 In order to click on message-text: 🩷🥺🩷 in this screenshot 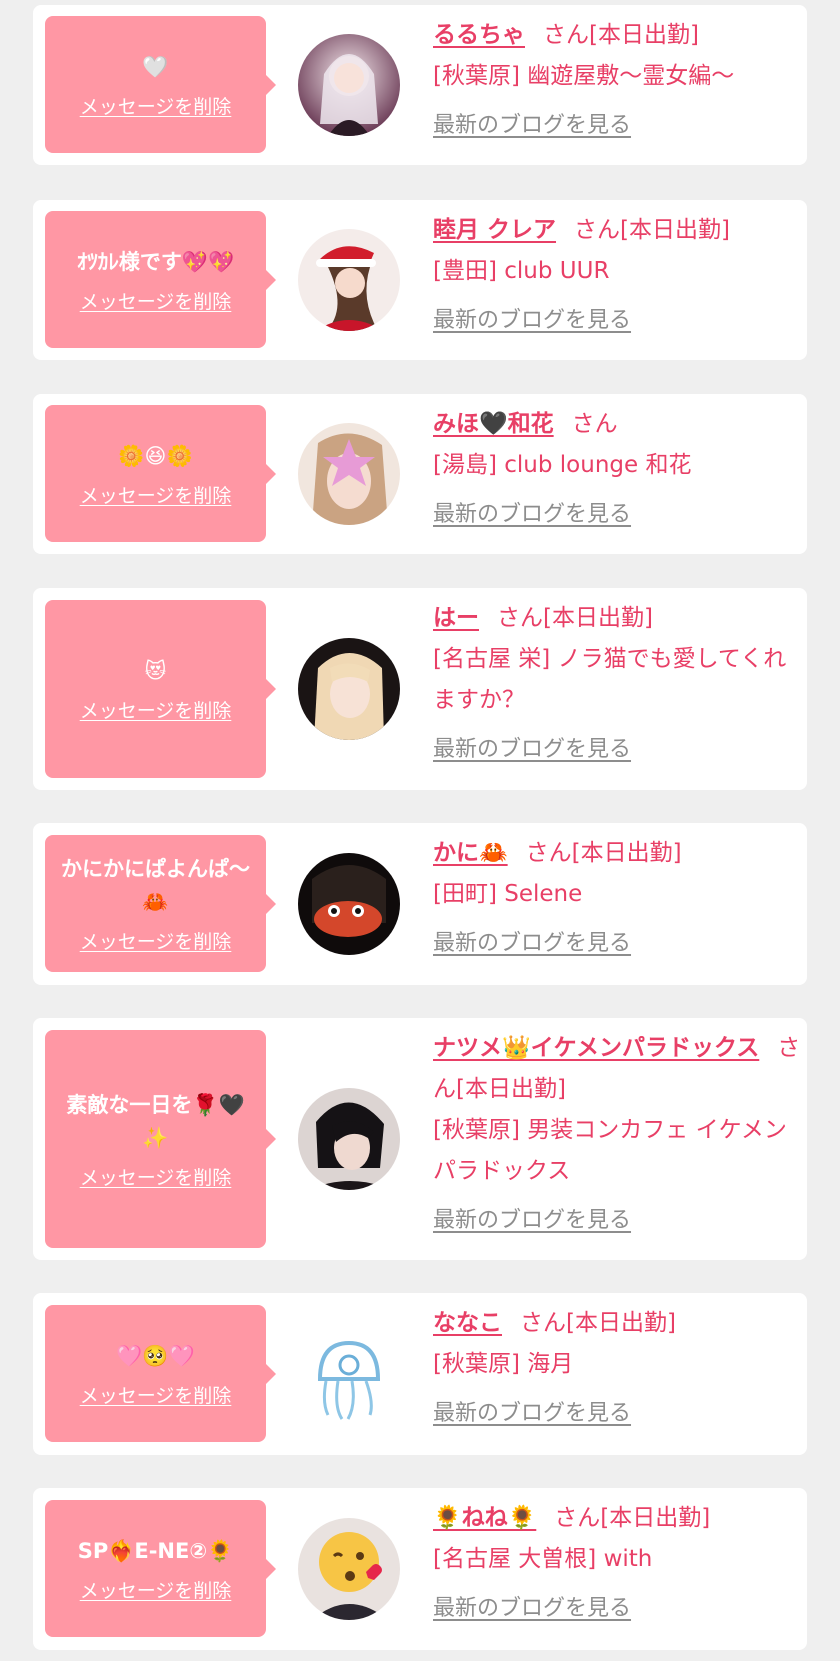, I will do `click(155, 1355)`.